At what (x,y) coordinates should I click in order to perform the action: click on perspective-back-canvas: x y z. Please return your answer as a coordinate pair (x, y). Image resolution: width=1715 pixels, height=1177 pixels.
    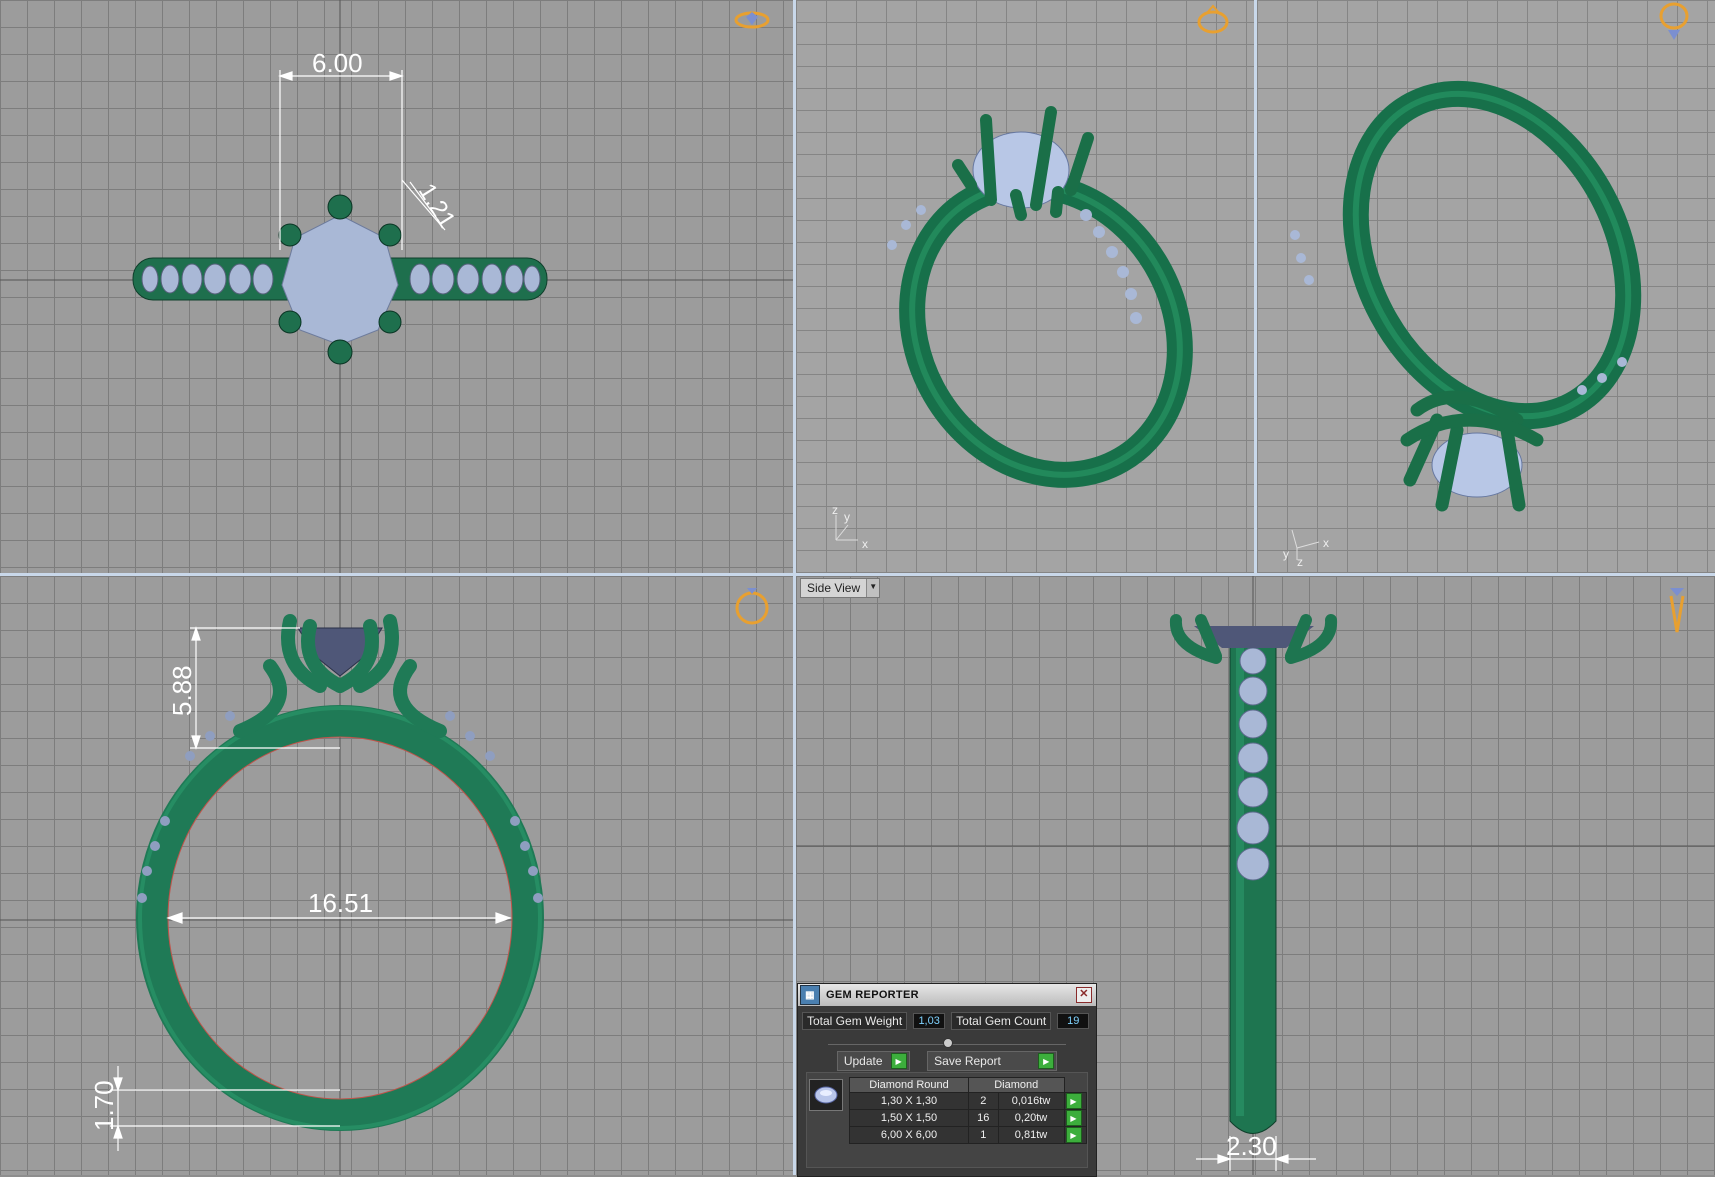
    Looking at the image, I should click on (1462, 324).